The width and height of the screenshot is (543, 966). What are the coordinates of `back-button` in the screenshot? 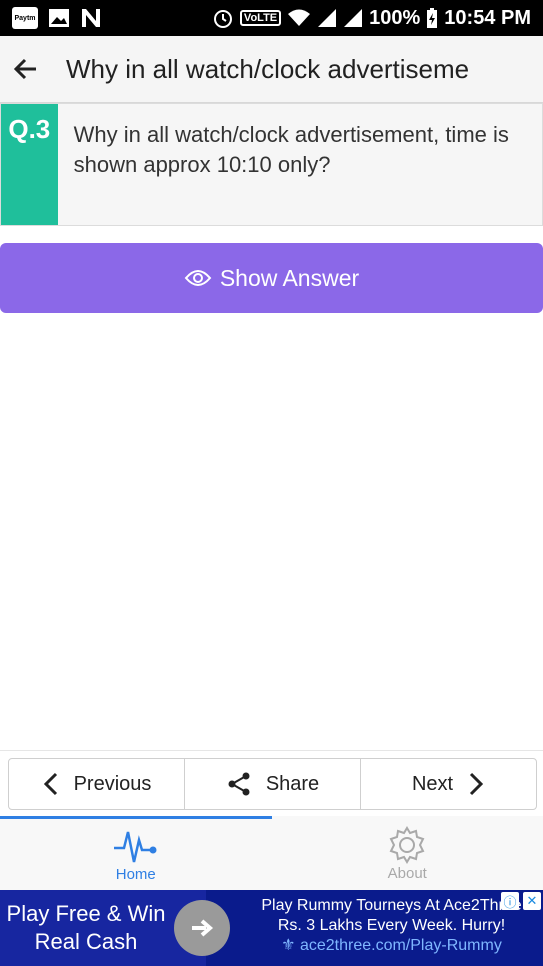 It's located at (26, 69).